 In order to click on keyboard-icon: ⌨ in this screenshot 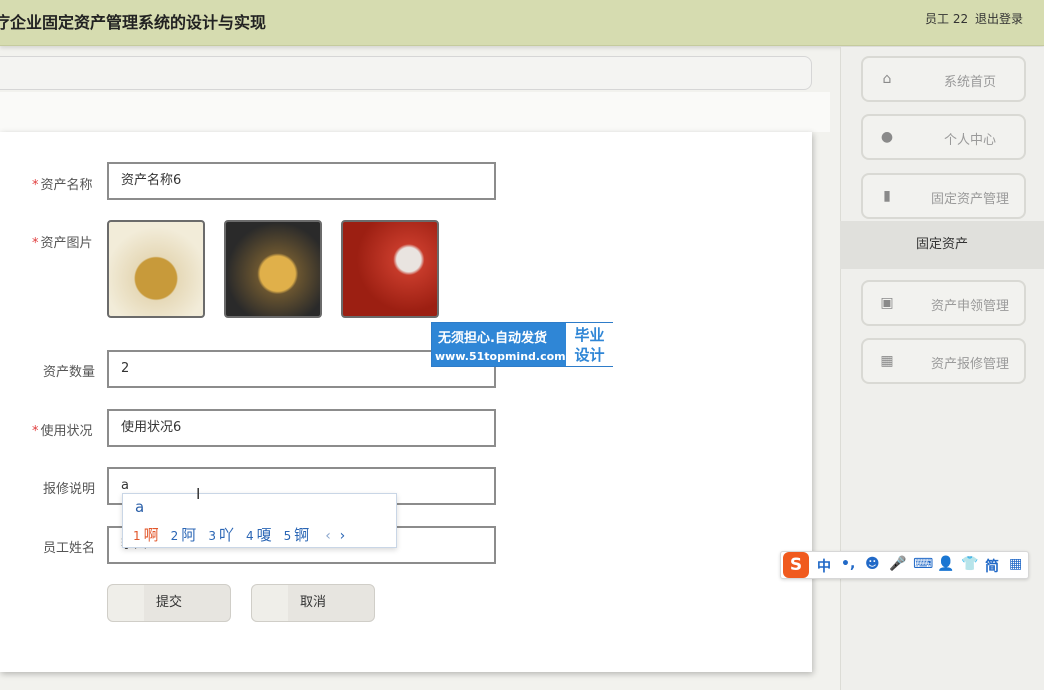, I will do `click(923, 564)`.